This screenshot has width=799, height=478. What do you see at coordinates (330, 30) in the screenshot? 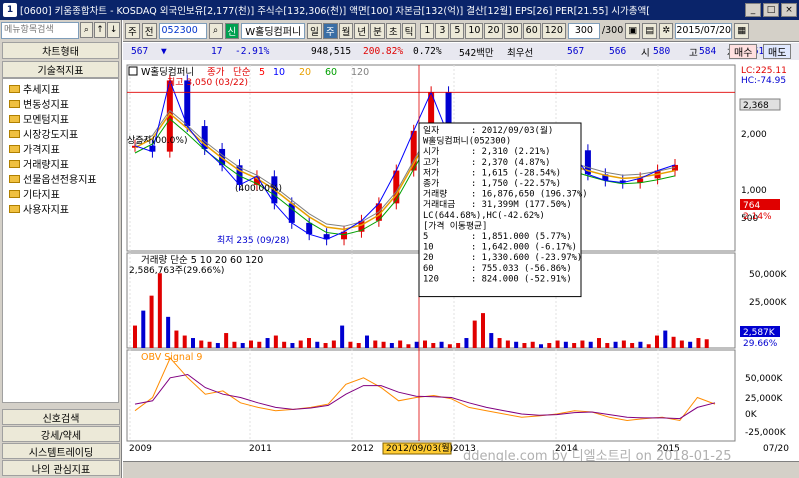
I see `period-tab: 주` at bounding box center [330, 30].